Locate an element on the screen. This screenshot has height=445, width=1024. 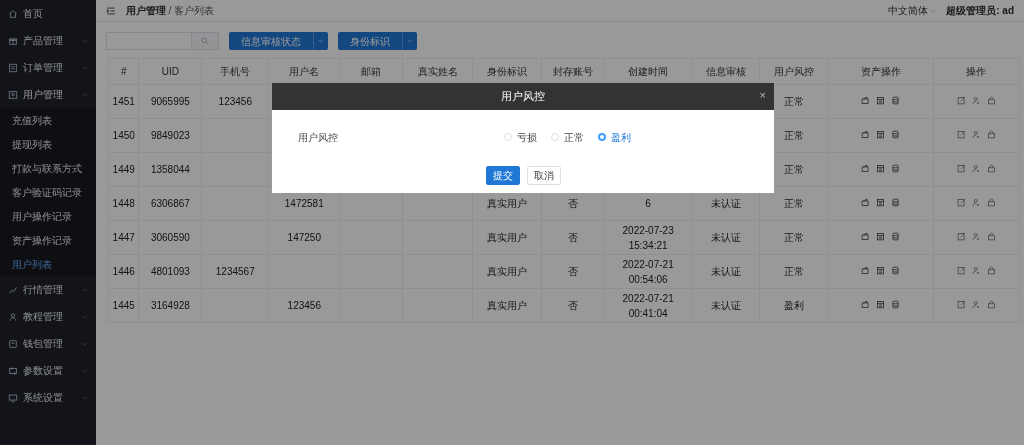
table-cell: 真实用户 is located at coordinates (507, 237).